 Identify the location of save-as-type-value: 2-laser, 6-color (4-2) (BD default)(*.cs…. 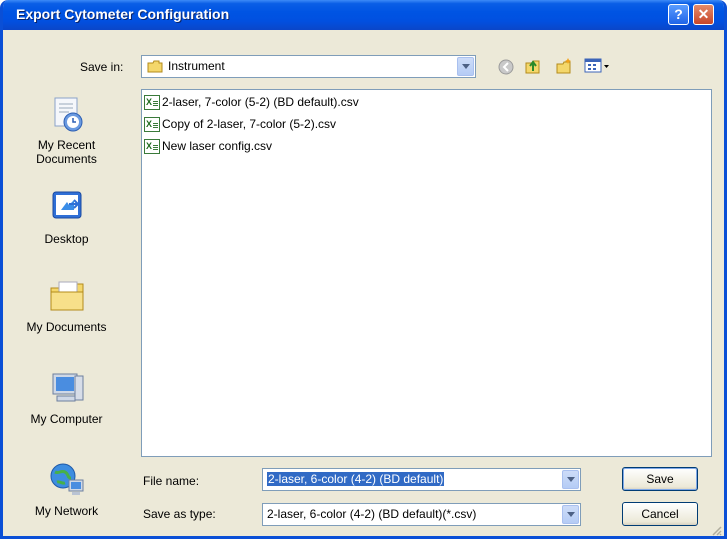
(372, 514).